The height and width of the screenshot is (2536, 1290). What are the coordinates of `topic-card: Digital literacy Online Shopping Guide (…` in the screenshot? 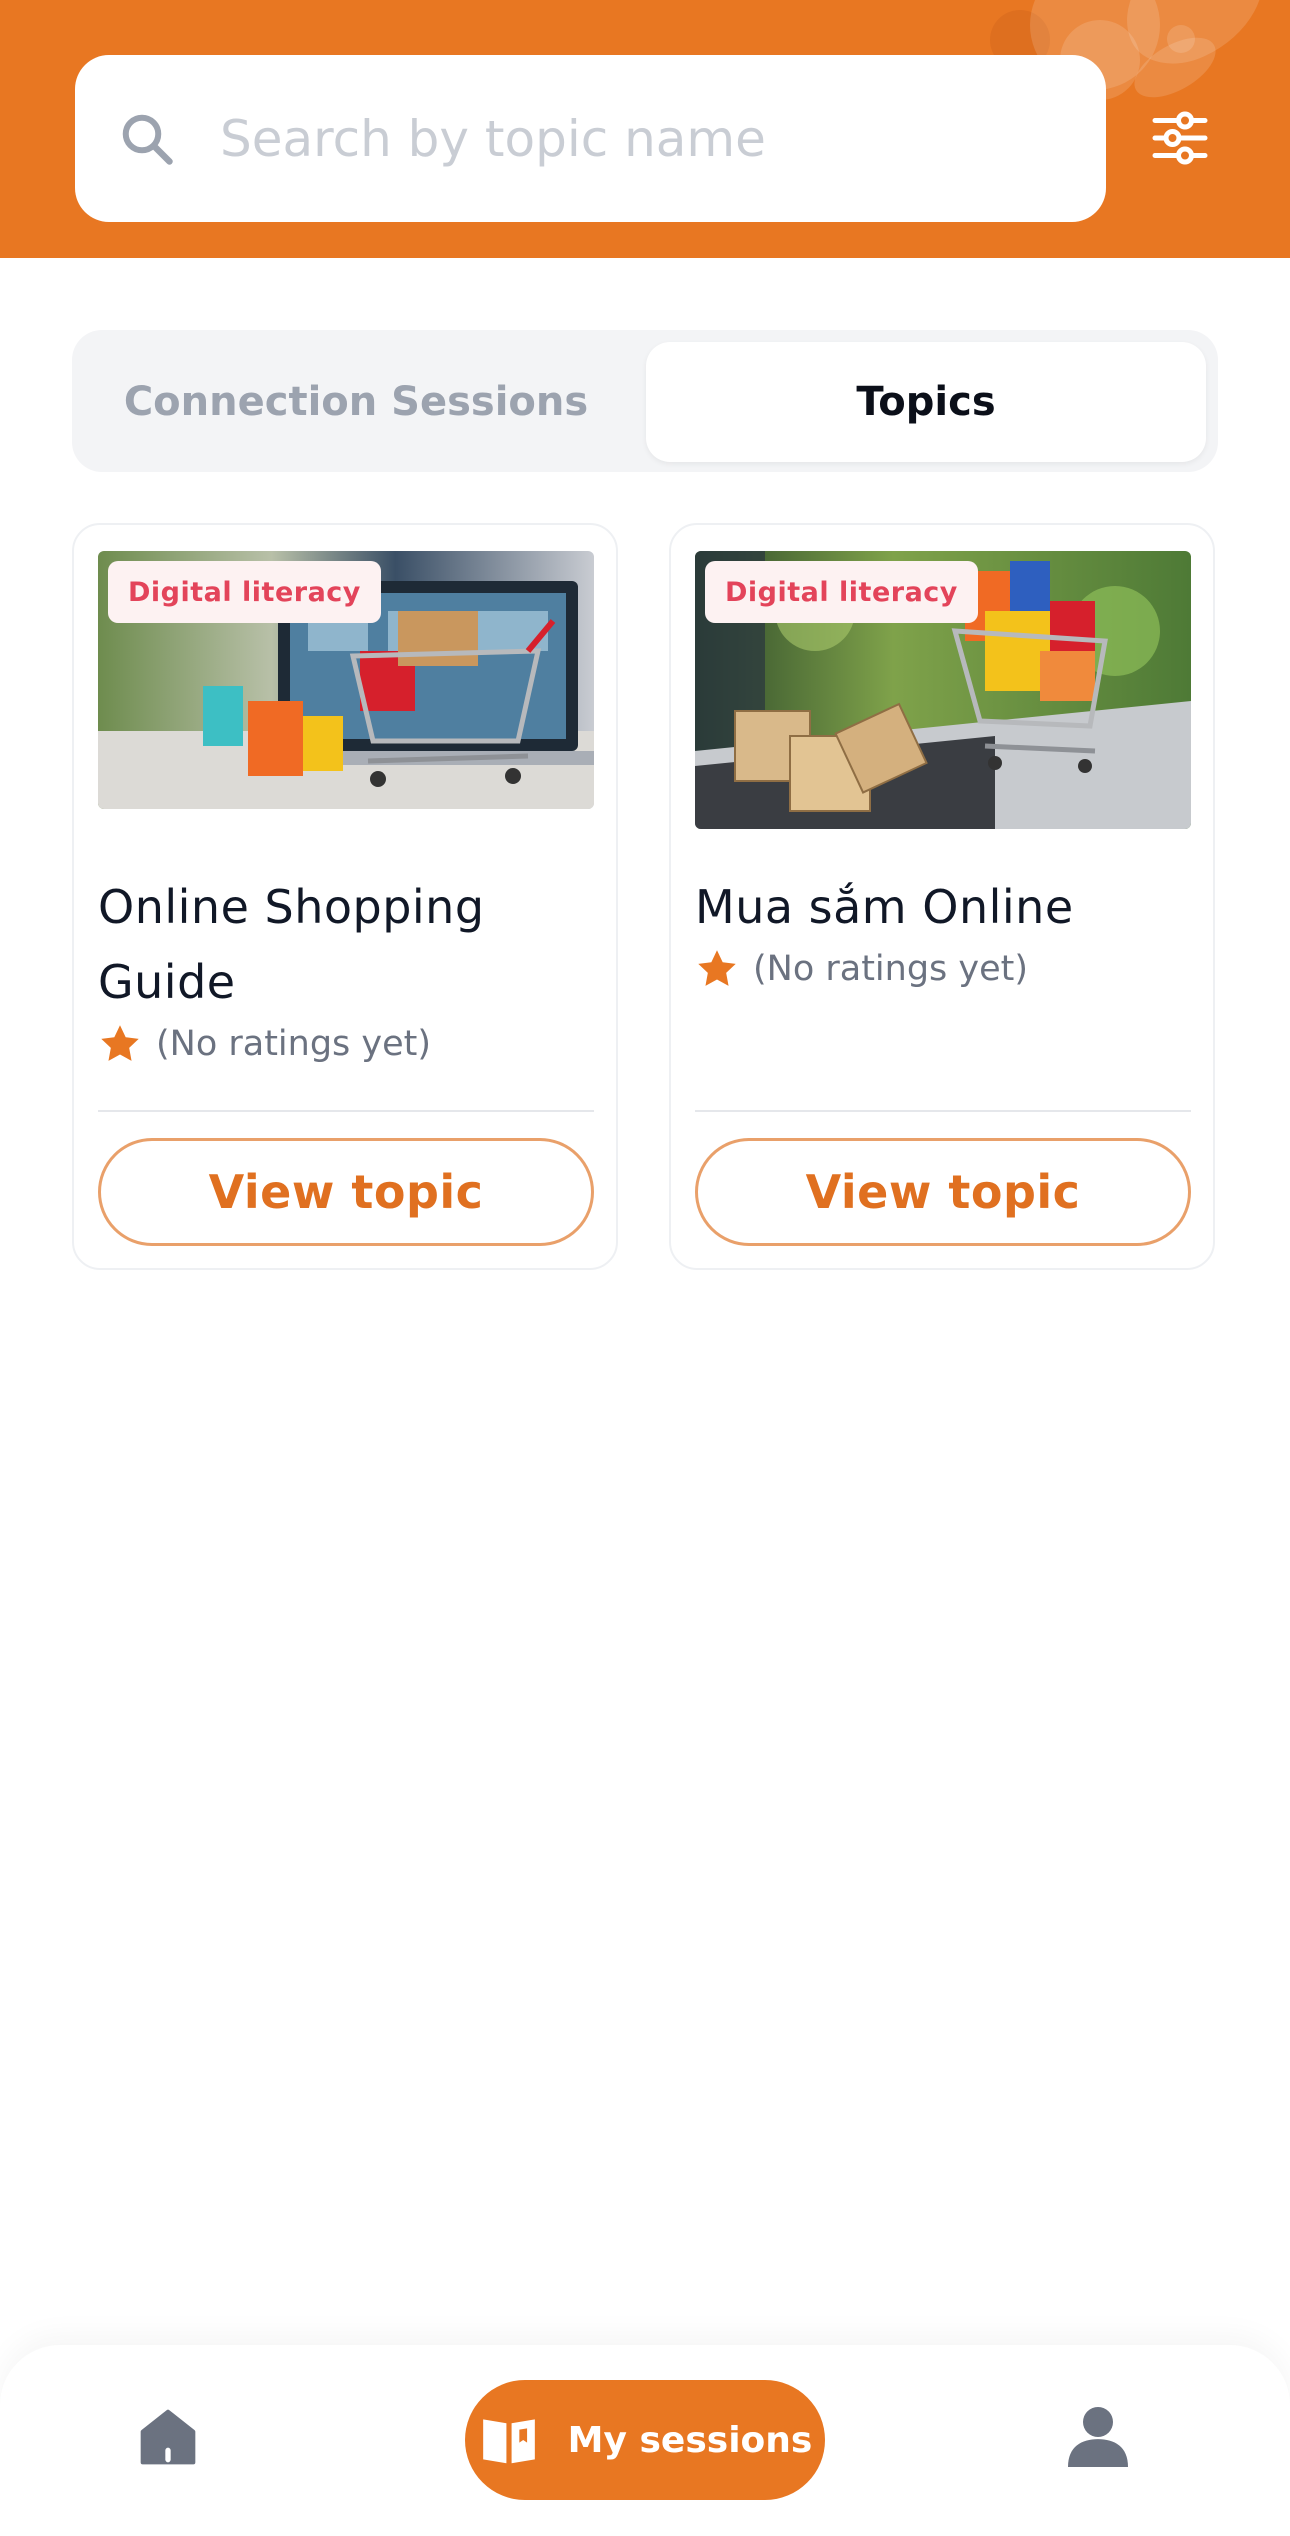 It's located at (345, 896).